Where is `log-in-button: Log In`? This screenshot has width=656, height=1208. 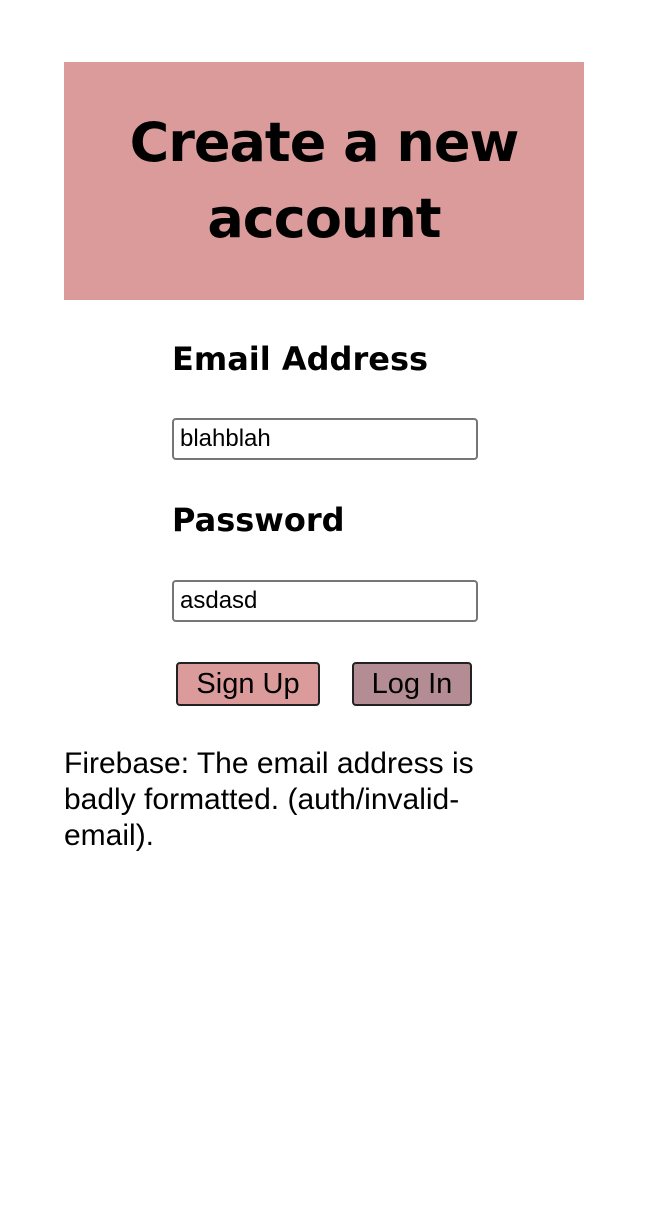 log-in-button: Log In is located at coordinates (412, 684).